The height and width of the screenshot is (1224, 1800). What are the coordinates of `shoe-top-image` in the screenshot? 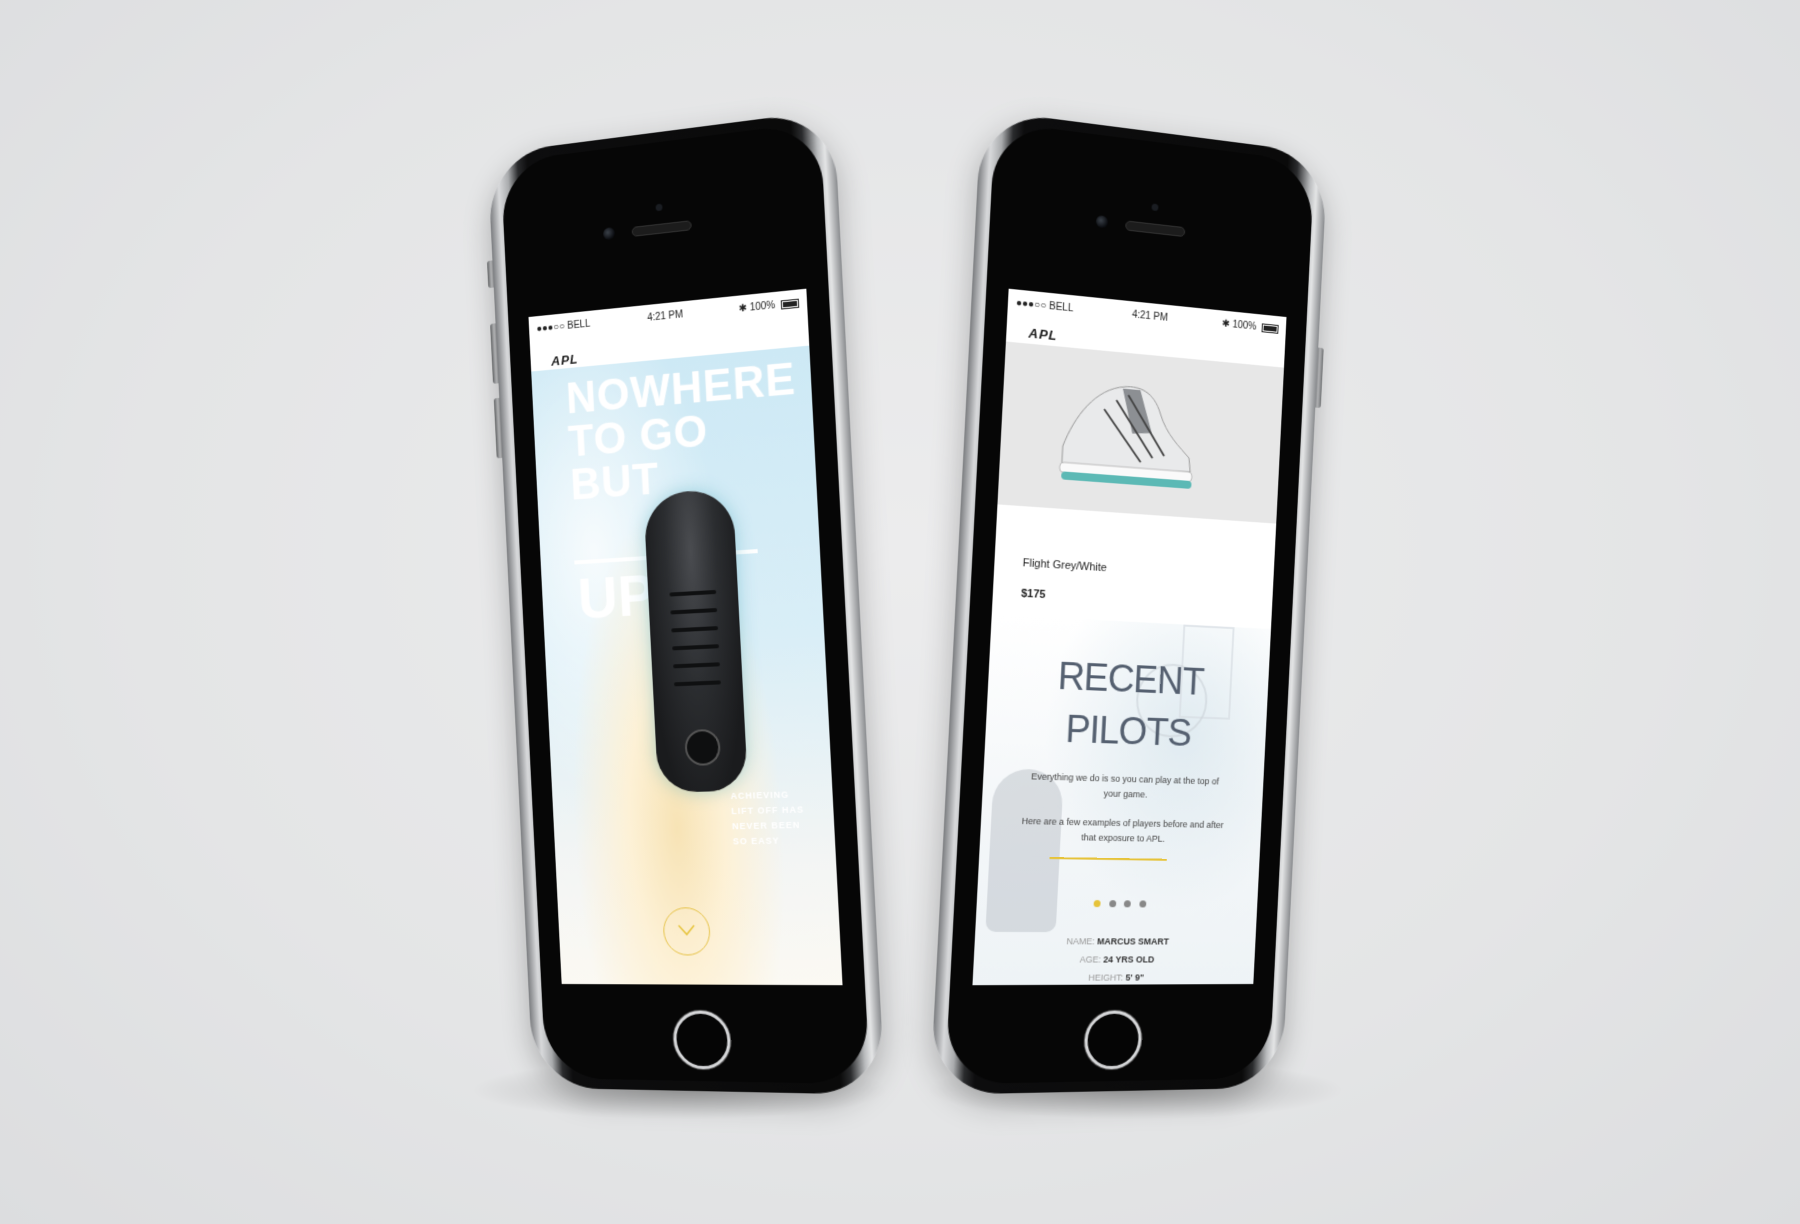 It's located at (696, 640).